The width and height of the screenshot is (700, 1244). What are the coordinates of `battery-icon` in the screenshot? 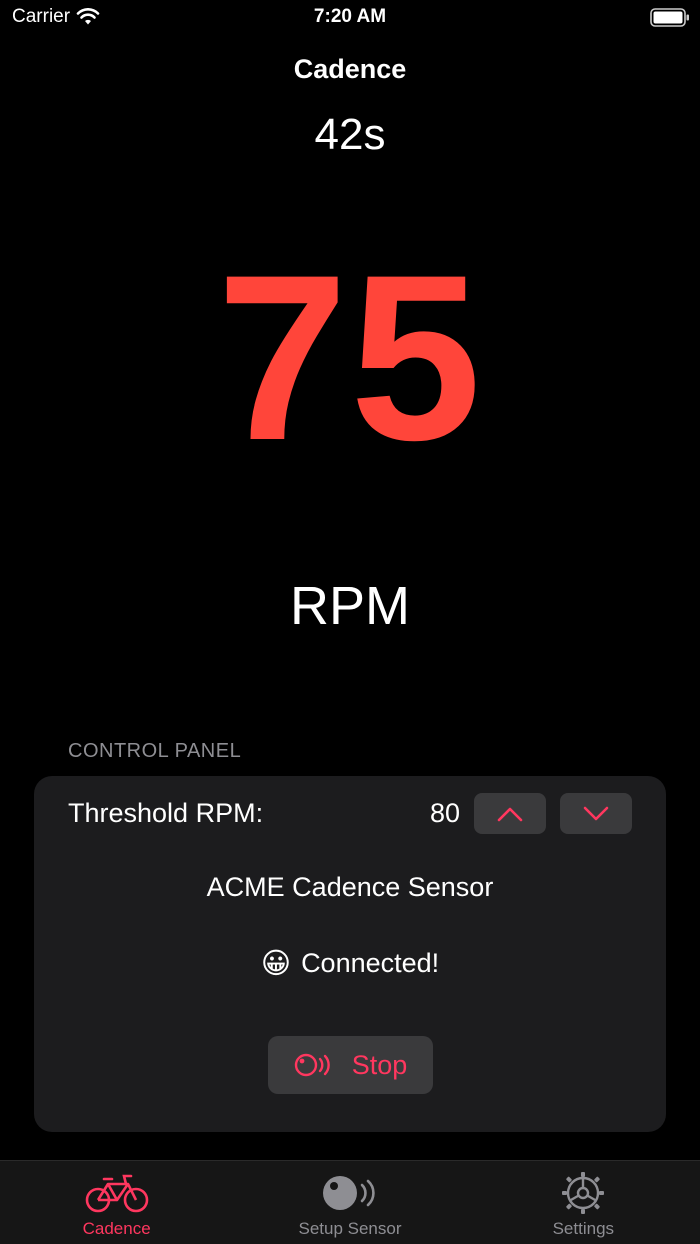 It's located at (669, 17).